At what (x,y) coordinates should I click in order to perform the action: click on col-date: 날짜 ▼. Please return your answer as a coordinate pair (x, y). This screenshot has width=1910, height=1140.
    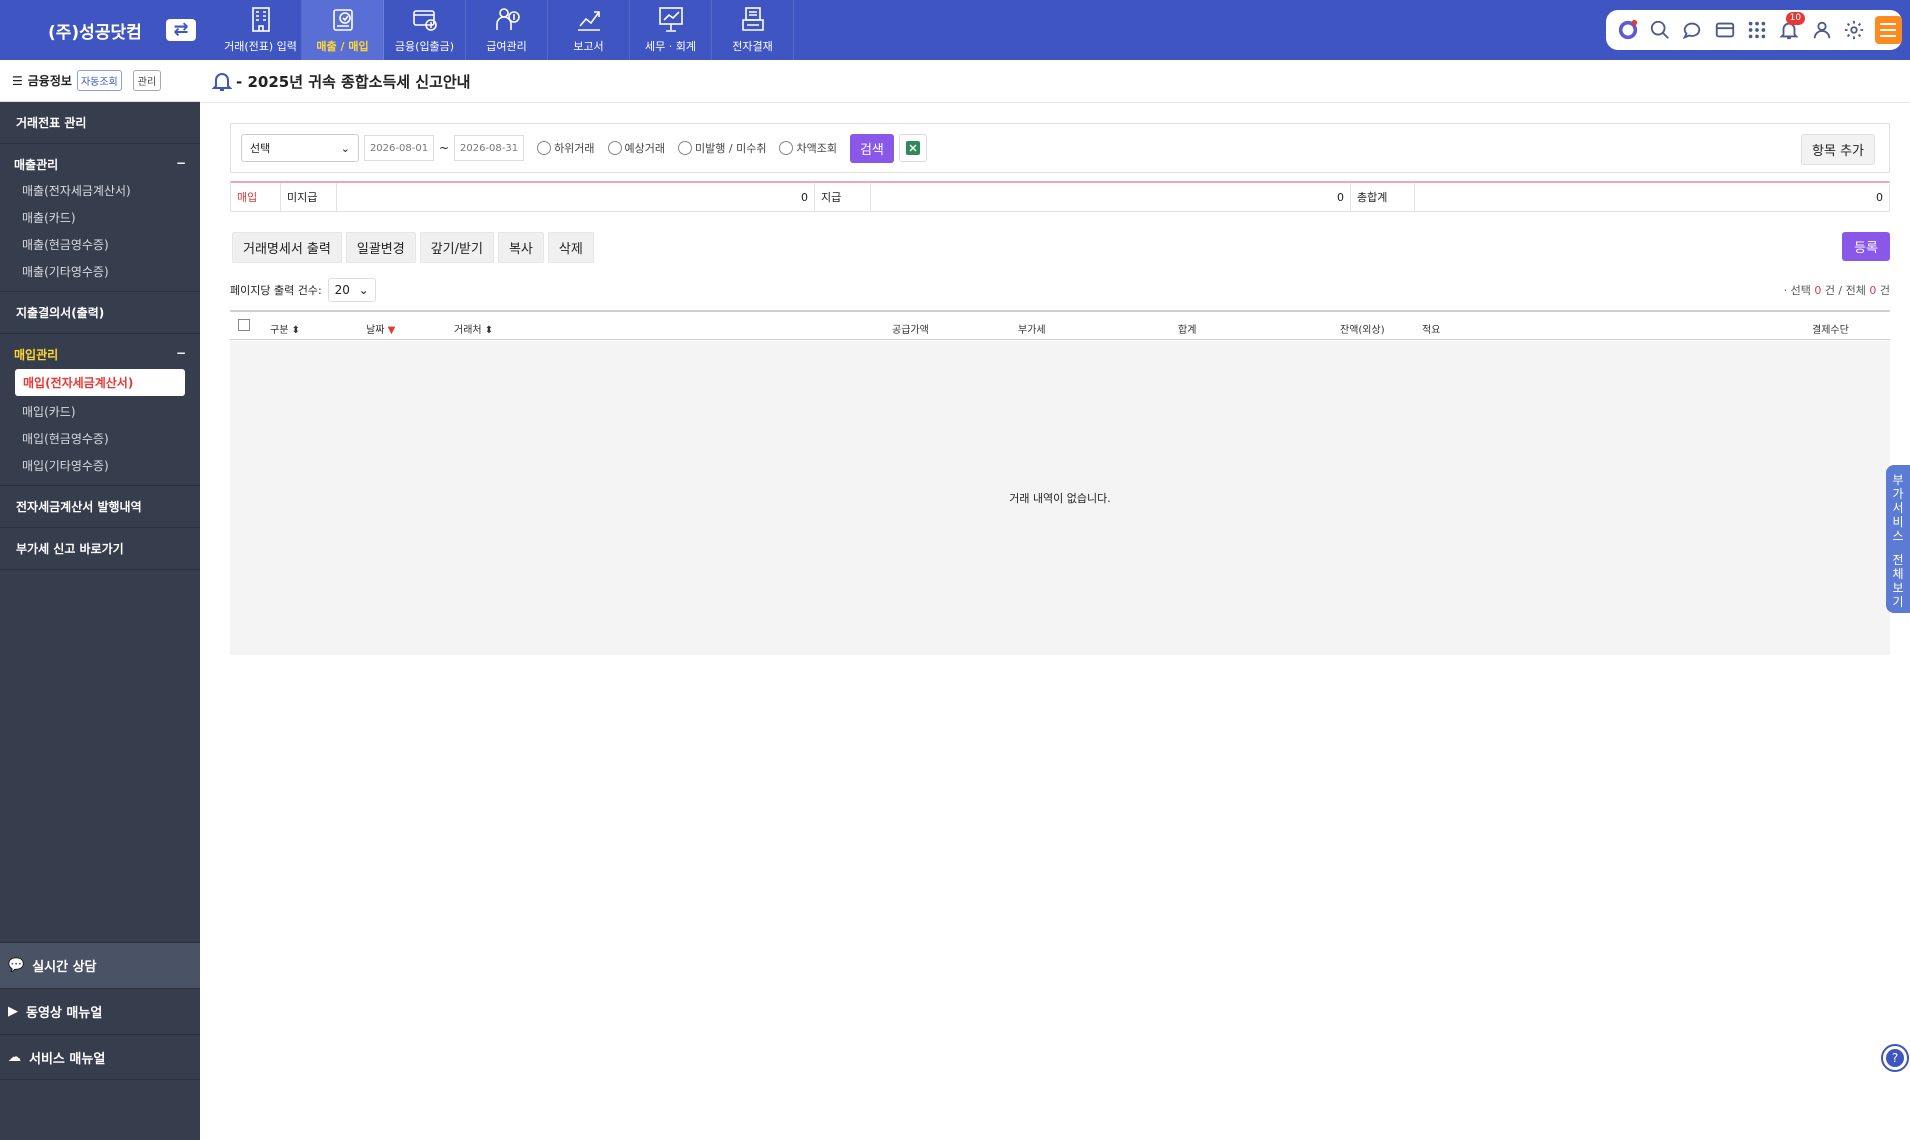
    Looking at the image, I should click on (380, 328).